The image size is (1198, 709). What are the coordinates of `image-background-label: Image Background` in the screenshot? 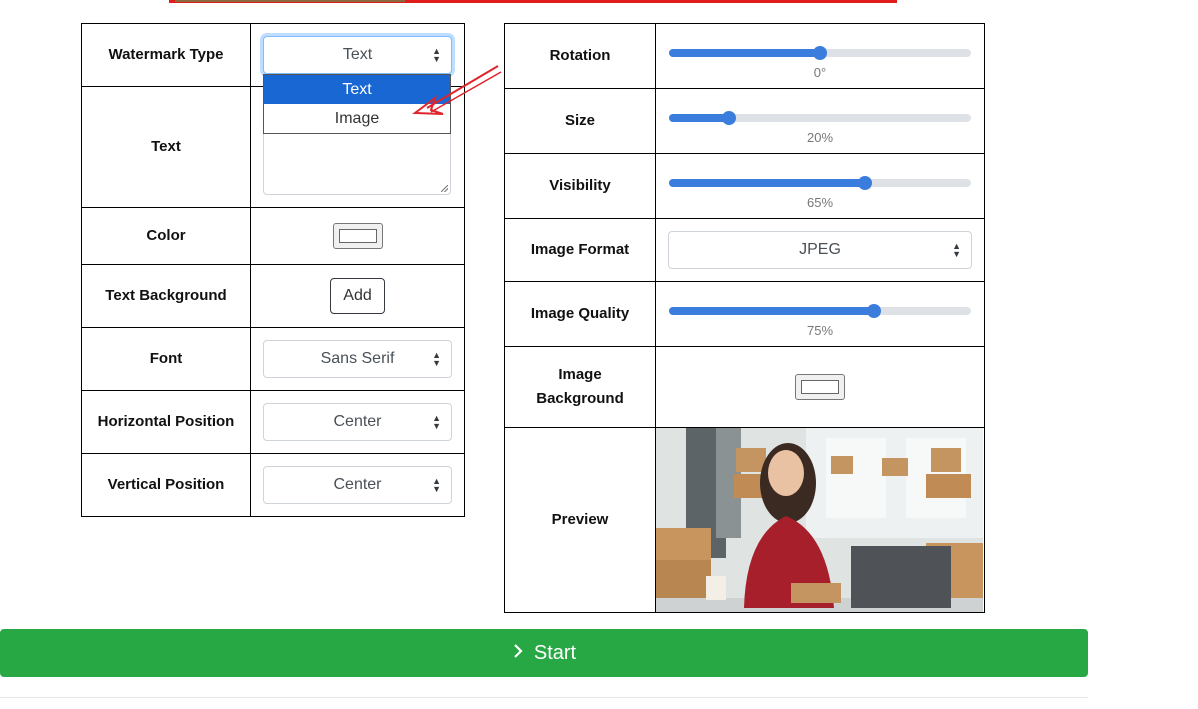 It's located at (580, 387).